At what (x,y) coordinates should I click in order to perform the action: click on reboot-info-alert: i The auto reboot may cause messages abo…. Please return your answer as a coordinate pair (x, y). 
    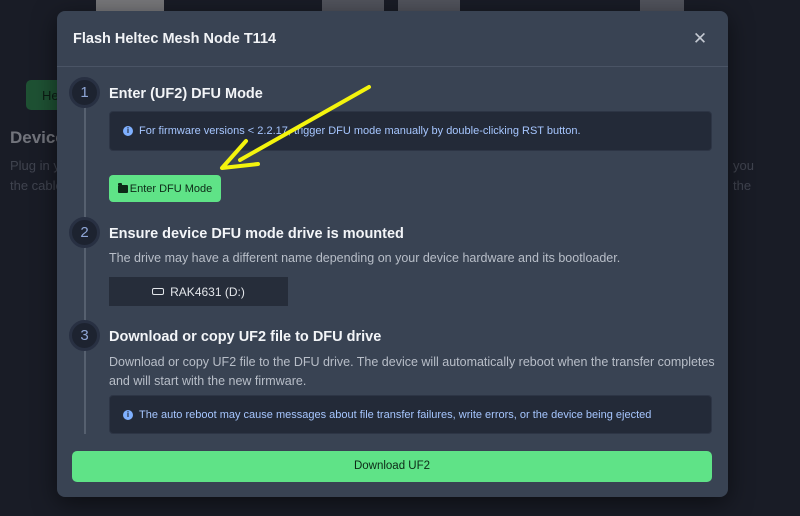
    Looking at the image, I should click on (410, 414).